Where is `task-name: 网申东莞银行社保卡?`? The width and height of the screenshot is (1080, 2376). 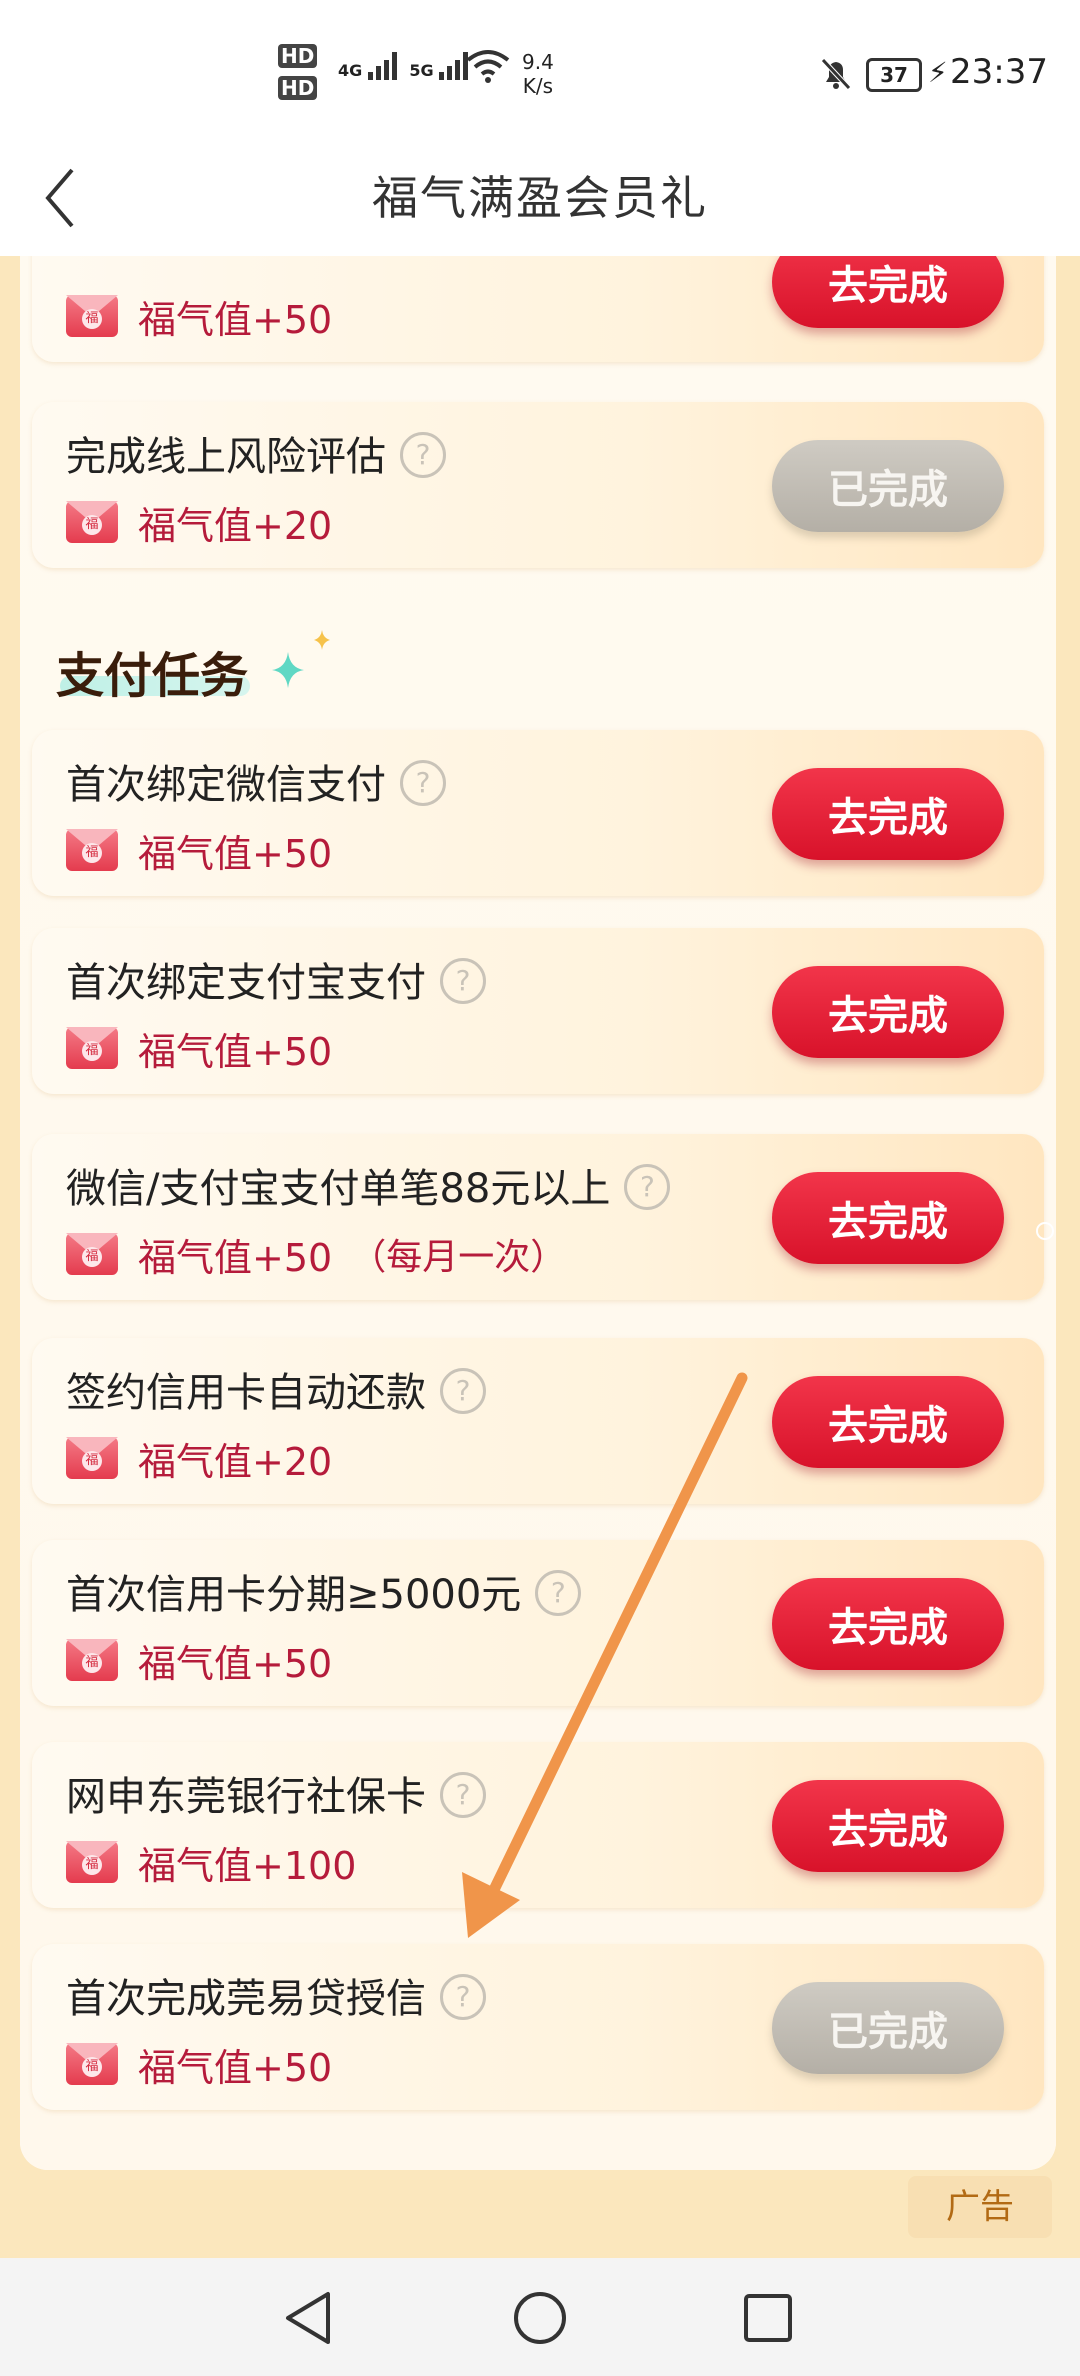 task-name: 网申东莞银行社保卡? is located at coordinates (276, 1793).